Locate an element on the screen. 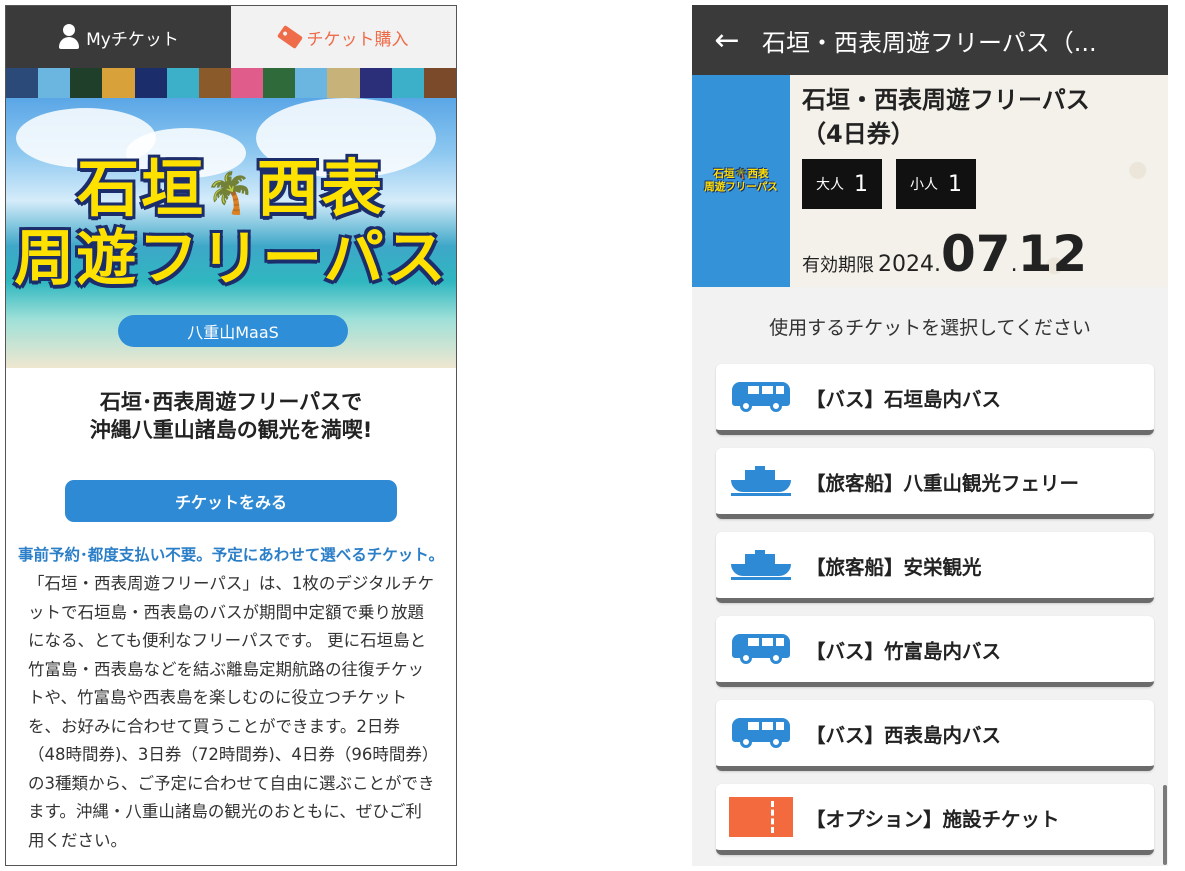 This screenshot has height=871, width=1185. tab-buy-ticket: チケット購入 is located at coordinates (343, 37).